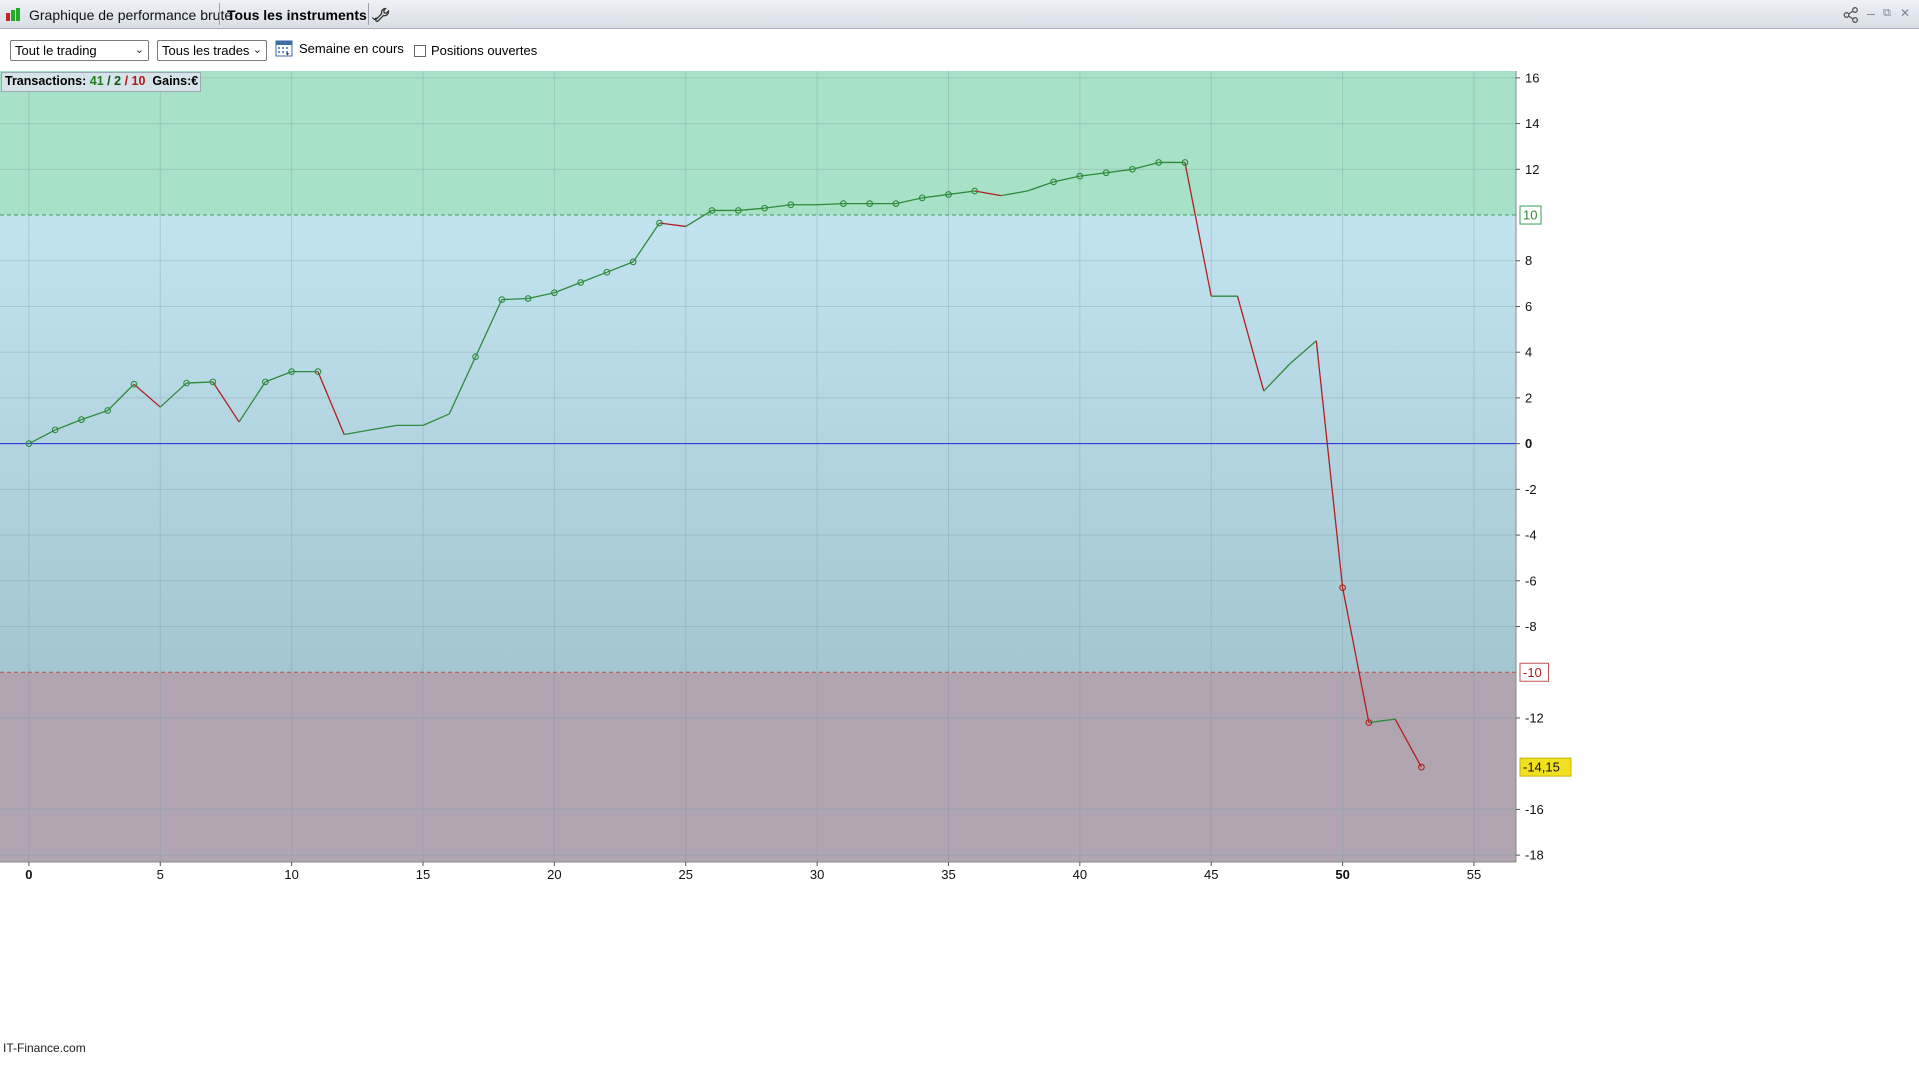 This screenshot has width=1919, height=1078. What do you see at coordinates (1531, 489) in the screenshot?
I see `y-tick-label: -2` at bounding box center [1531, 489].